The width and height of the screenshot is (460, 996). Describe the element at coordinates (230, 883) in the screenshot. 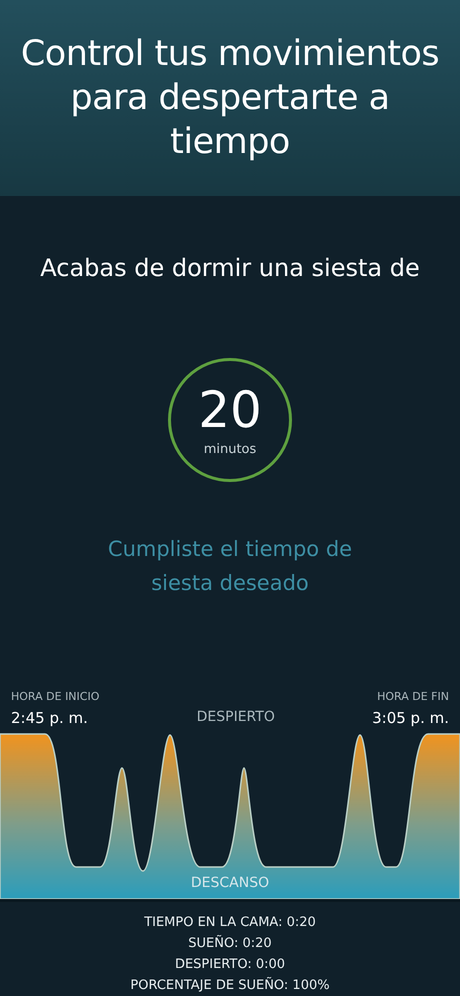

I see `rest-label: DESCANSO` at that location.